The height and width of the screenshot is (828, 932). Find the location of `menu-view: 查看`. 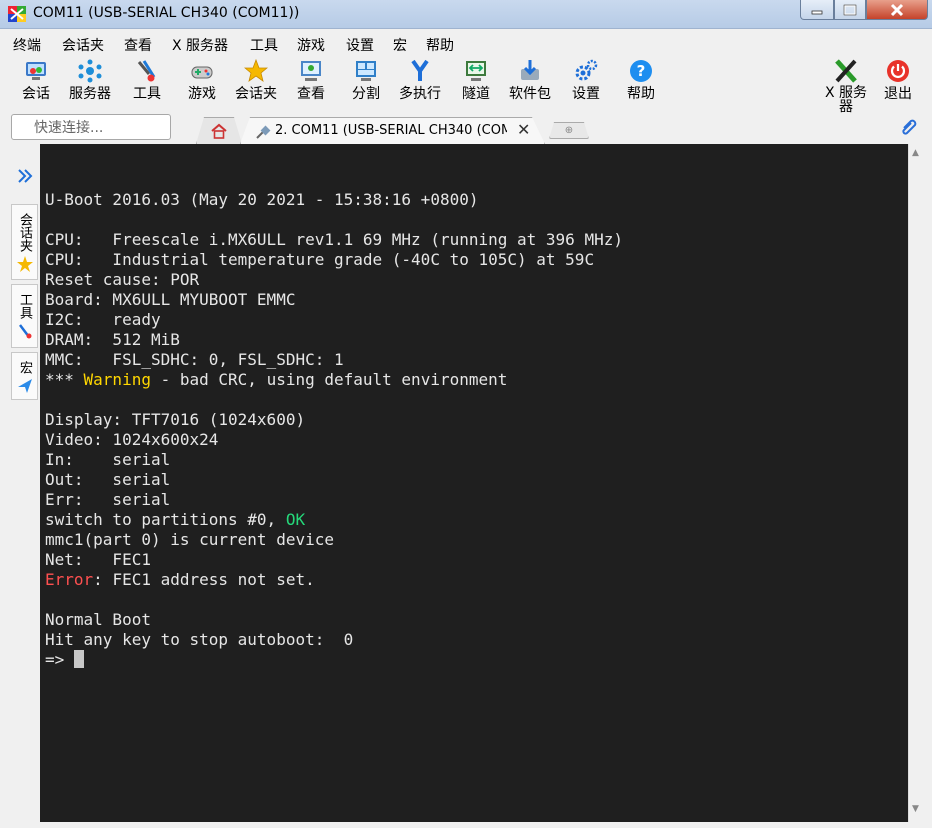

menu-view: 查看 is located at coordinates (138, 45).